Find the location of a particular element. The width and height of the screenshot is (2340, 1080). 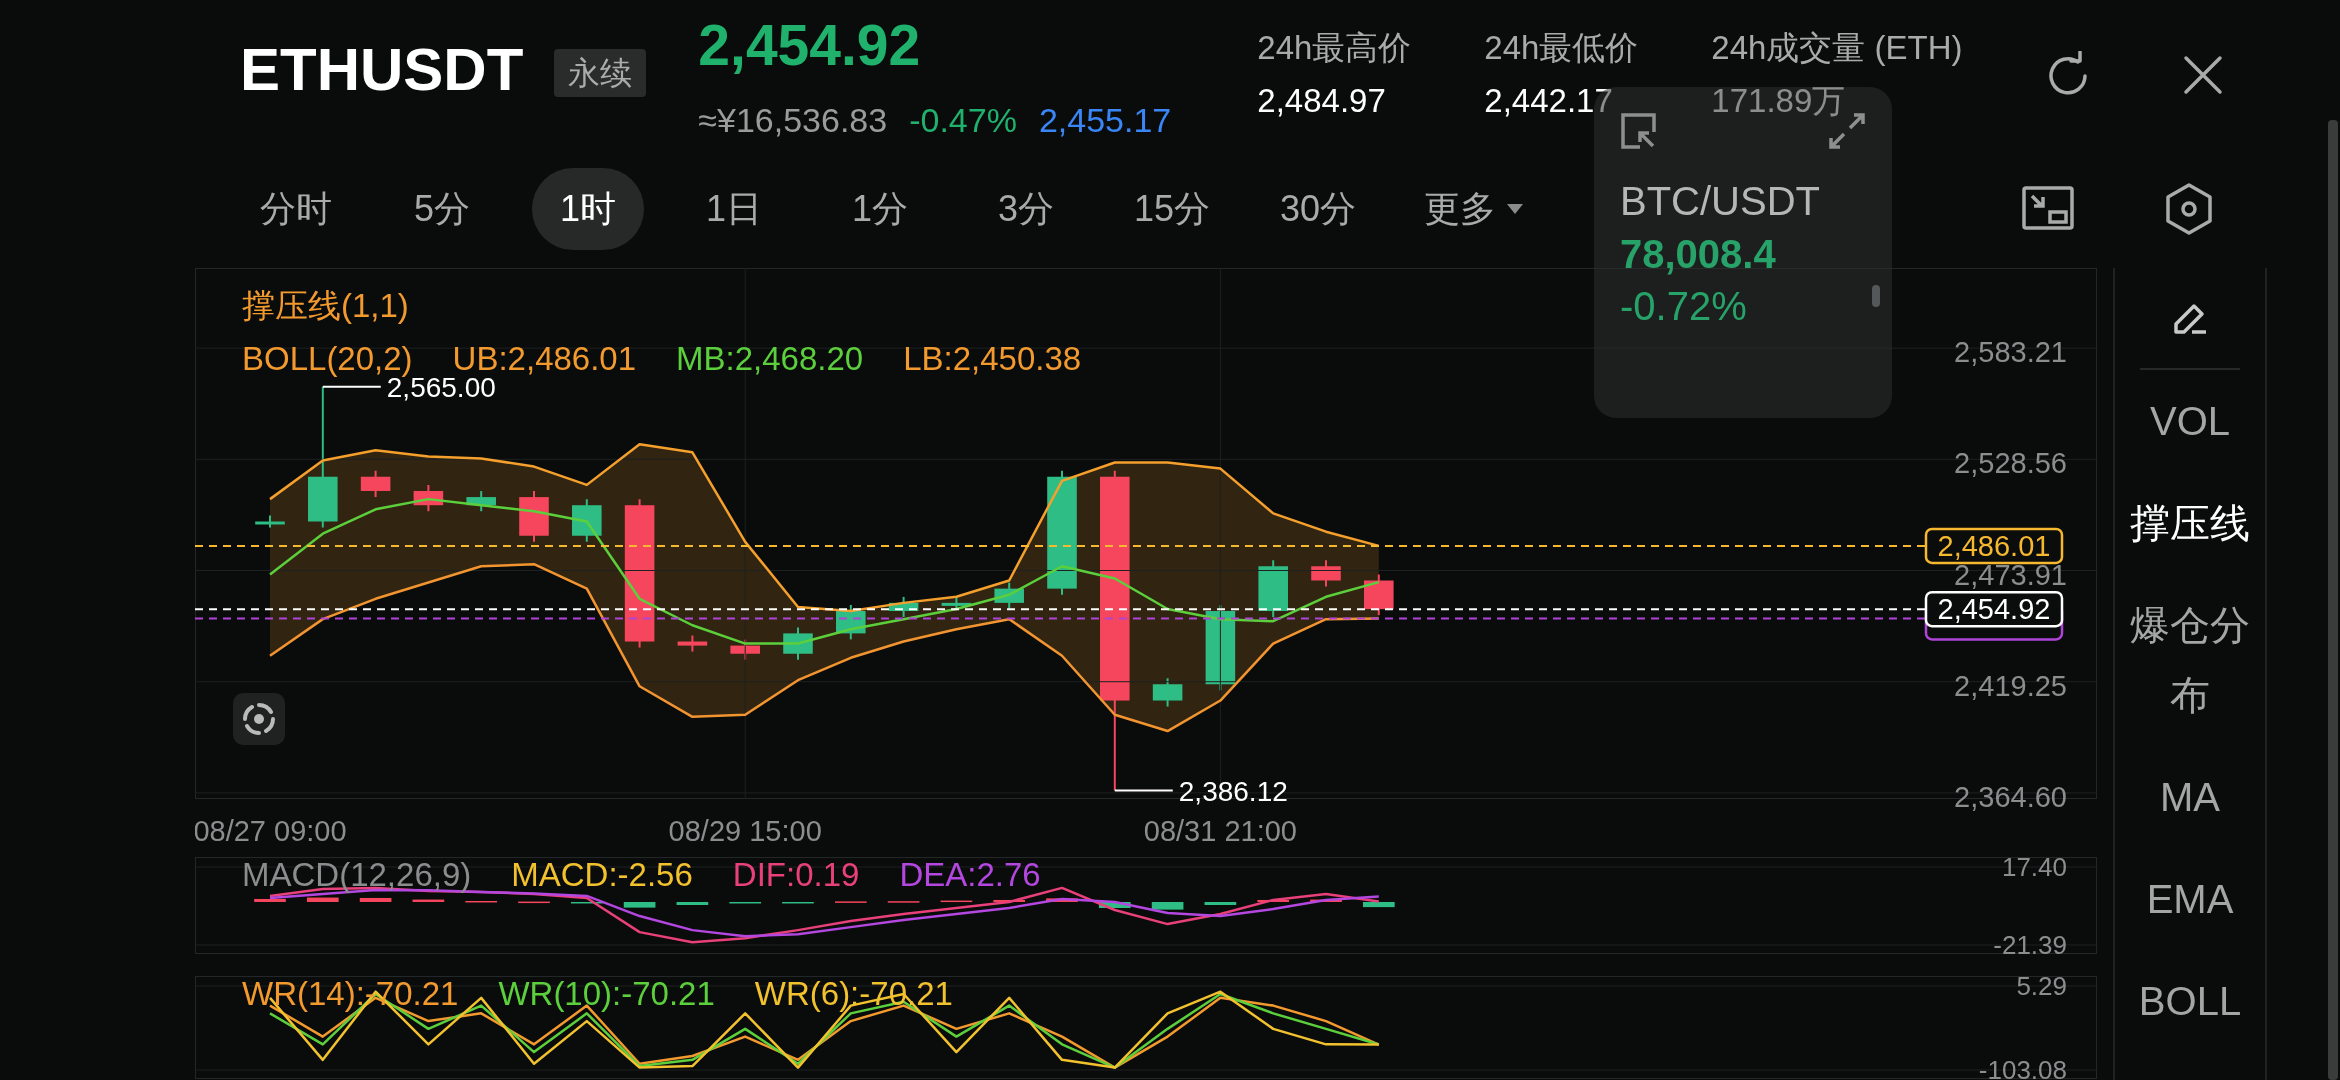

timeframe-tab: 1分 is located at coordinates (880, 209).